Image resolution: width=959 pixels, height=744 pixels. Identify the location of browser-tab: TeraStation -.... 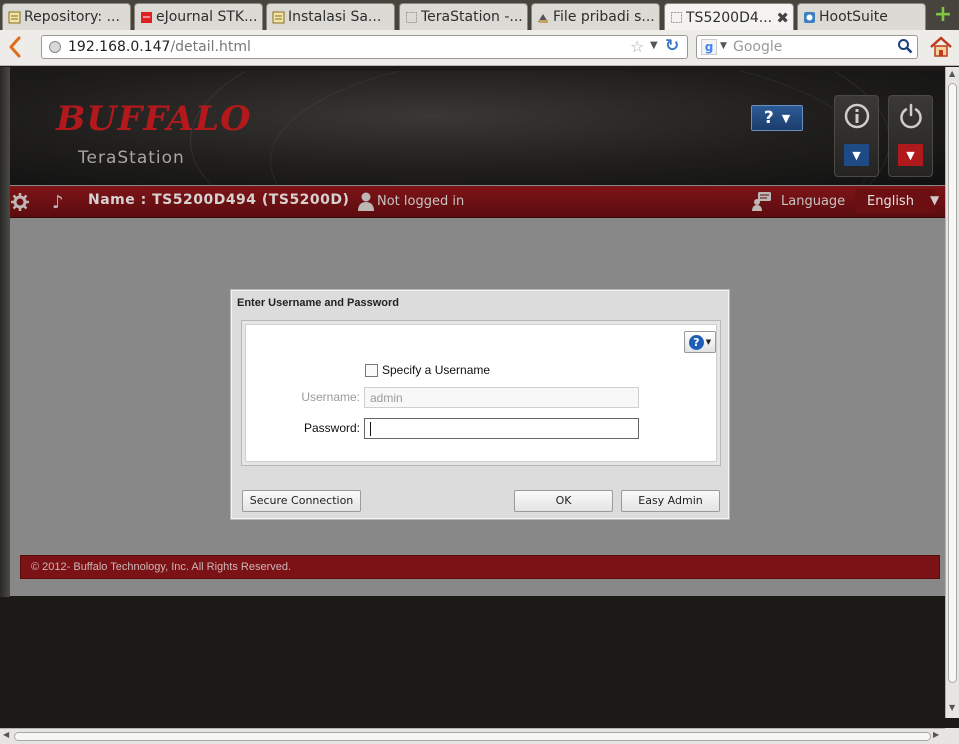
(463, 16).